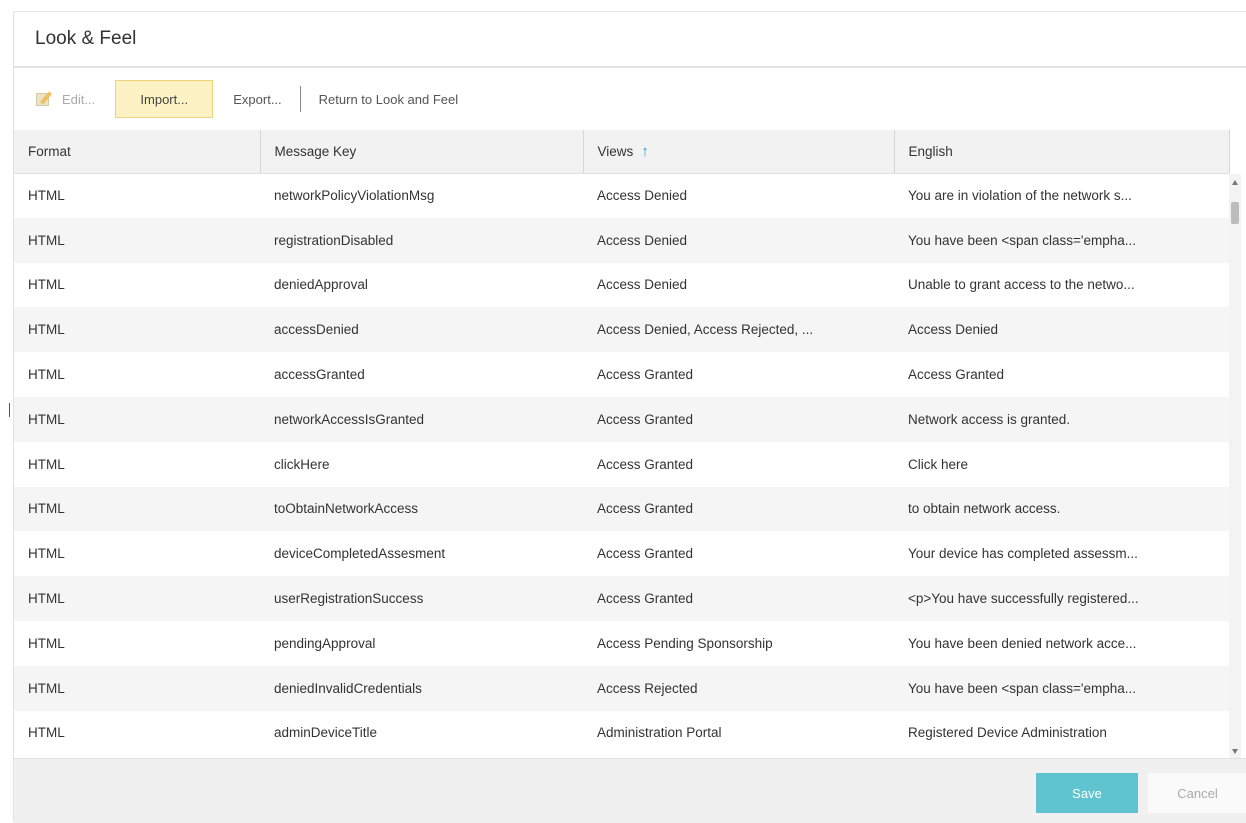 The height and width of the screenshot is (823, 1246). Describe the element at coordinates (1061, 419) in the screenshot. I see `english-cell: Network access is granted.` at that location.